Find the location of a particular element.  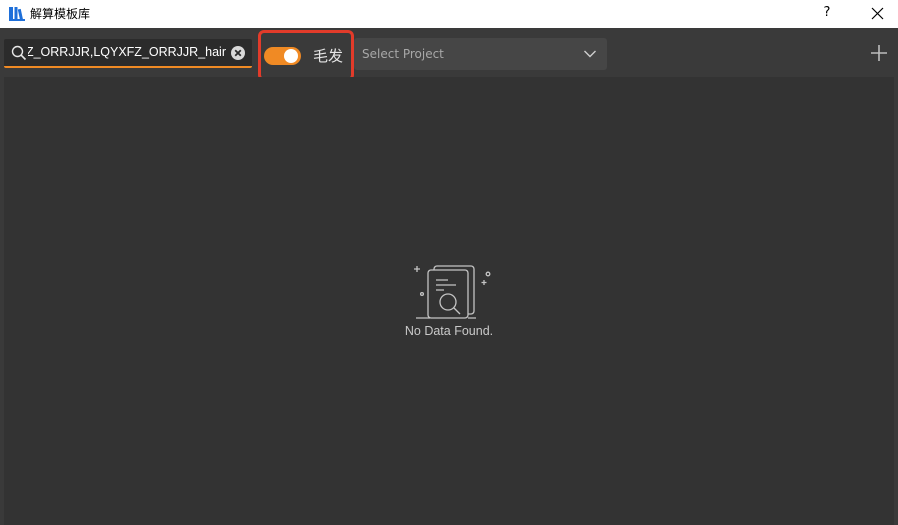

close-icon is located at coordinates (877, 13).